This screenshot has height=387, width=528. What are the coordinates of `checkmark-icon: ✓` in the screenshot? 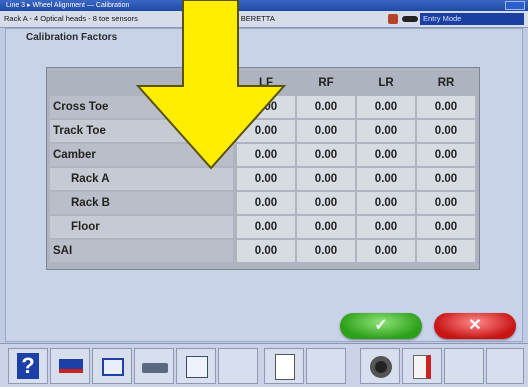 It's located at (381, 325).